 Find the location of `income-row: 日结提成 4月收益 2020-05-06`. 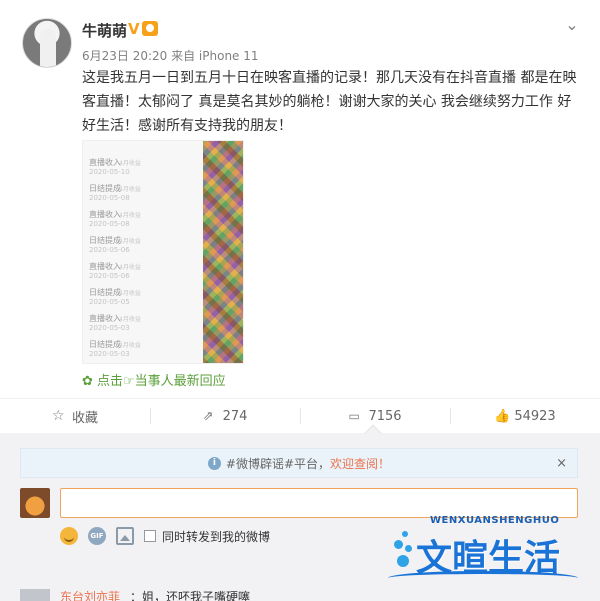

income-row: 日结提成 4月收益 2020-05-06 is located at coordinates (144, 245).